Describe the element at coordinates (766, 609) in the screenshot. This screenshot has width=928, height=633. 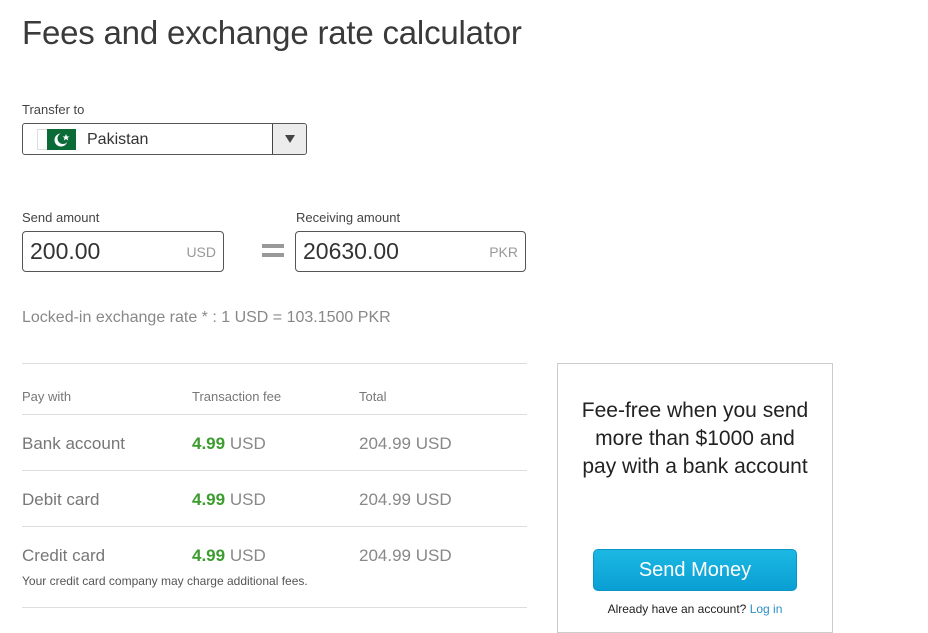
I see `login-link: Log in` at that location.